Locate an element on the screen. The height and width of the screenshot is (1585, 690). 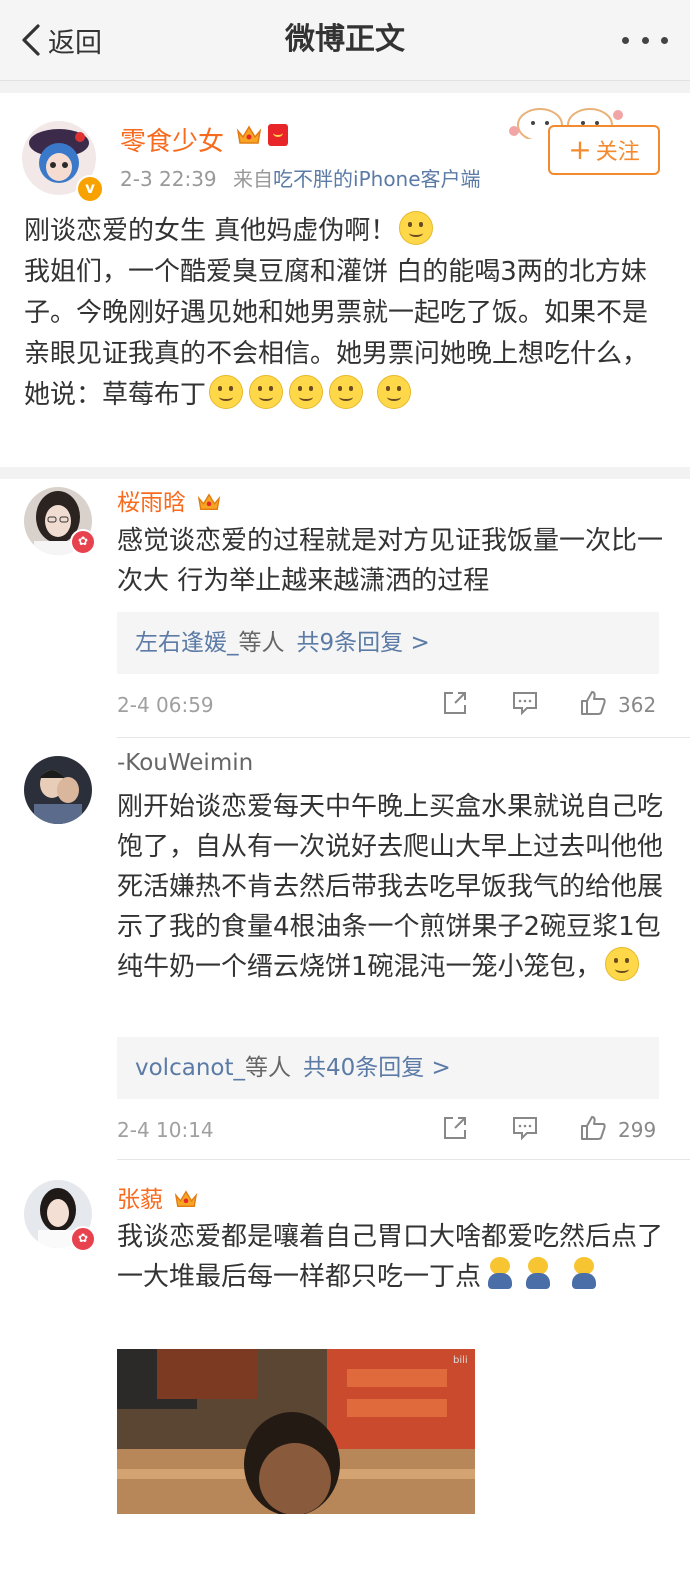
back-button: 返回 is located at coordinates (61, 40).